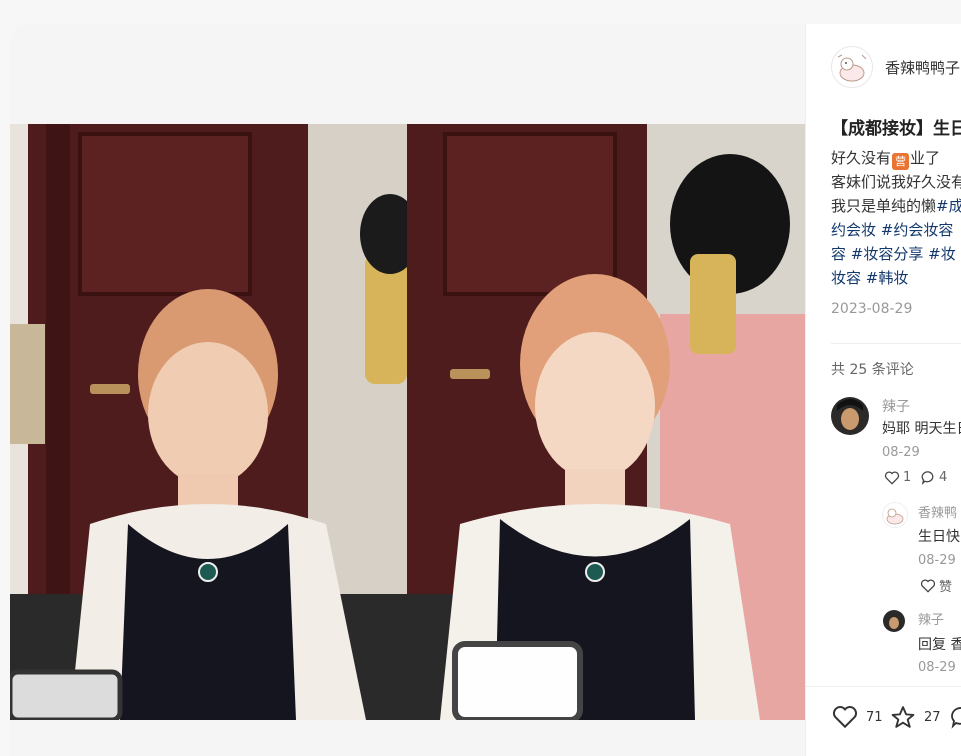 The image size is (961, 756). What do you see at coordinates (884, 206) in the screenshot?
I see `desc-text: 我只是单纯的懒` at bounding box center [884, 206].